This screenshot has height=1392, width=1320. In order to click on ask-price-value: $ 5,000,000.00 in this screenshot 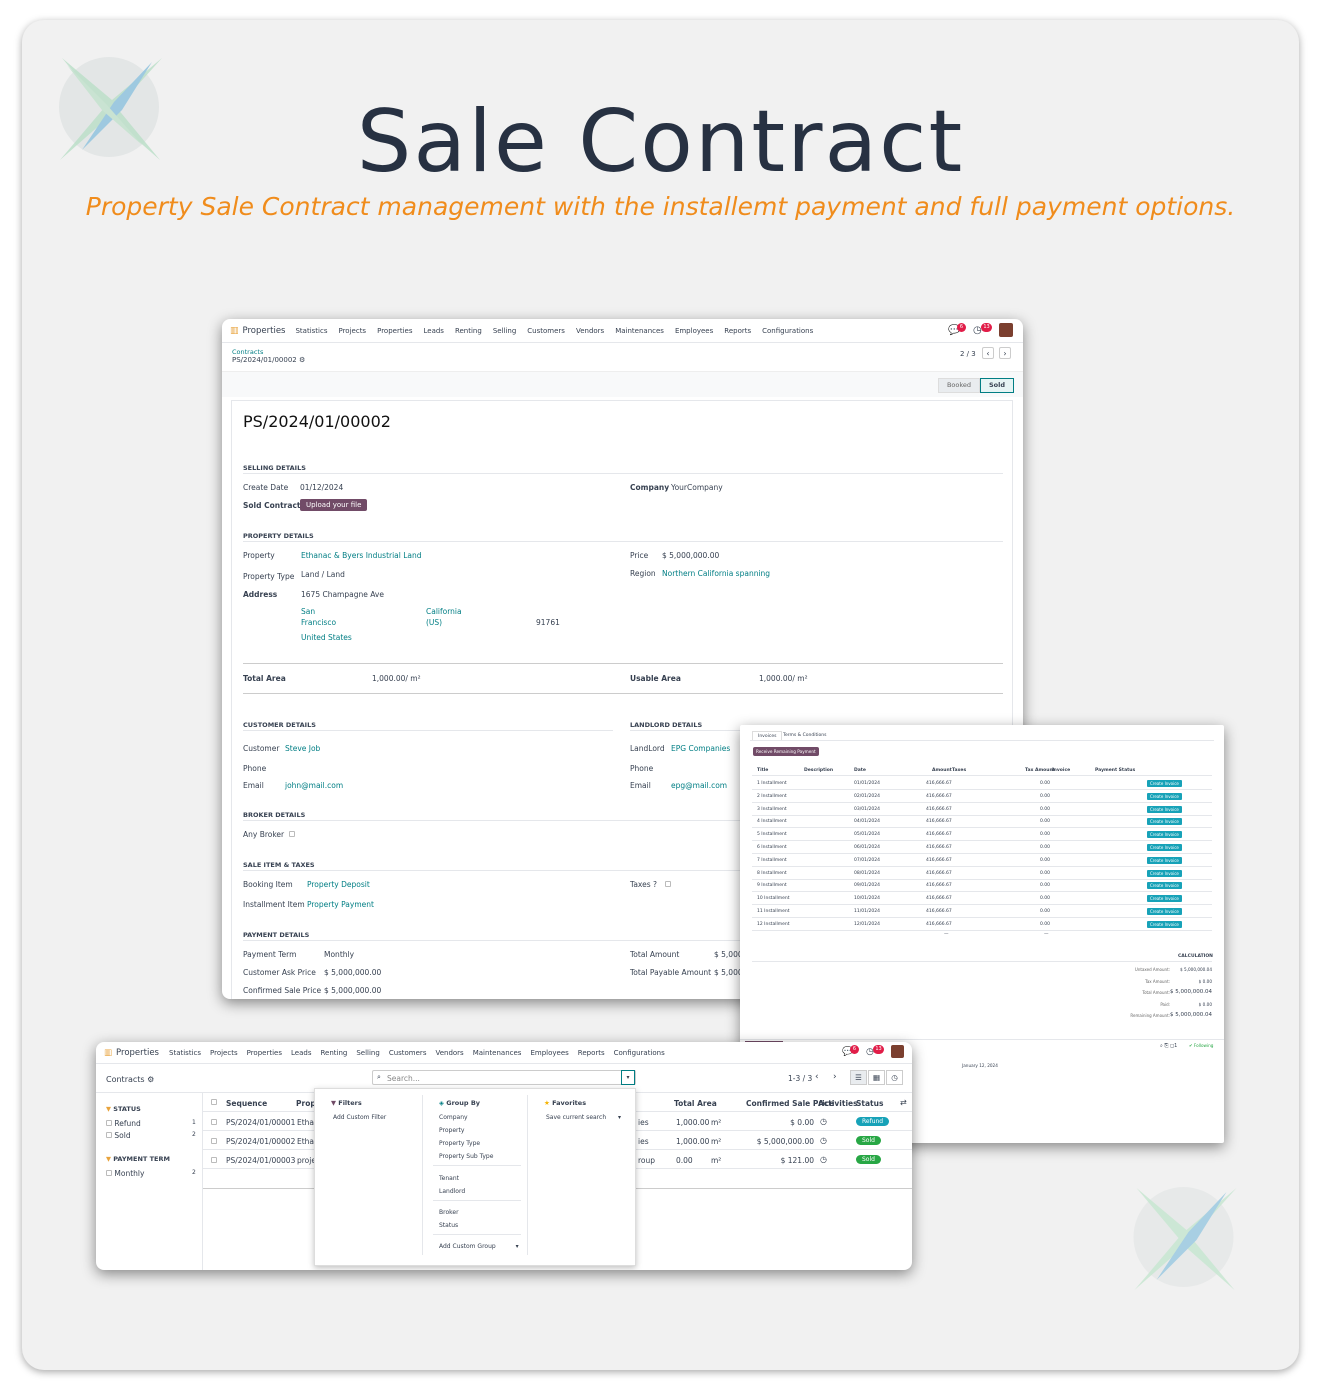, I will do `click(352, 972)`.